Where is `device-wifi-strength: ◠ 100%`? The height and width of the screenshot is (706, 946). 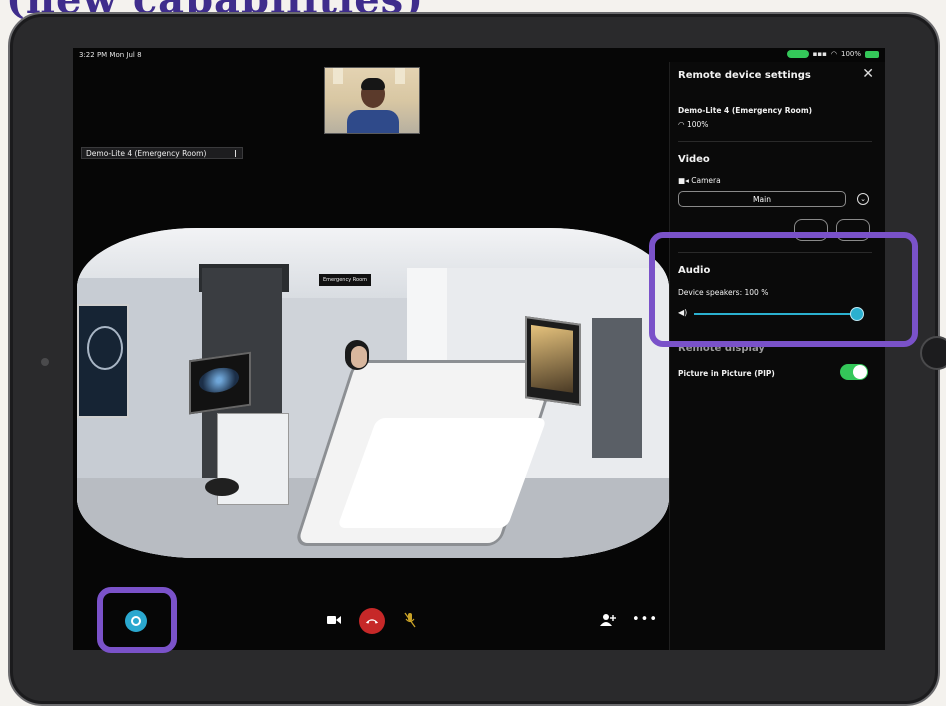 device-wifi-strength: ◠ 100% is located at coordinates (693, 124).